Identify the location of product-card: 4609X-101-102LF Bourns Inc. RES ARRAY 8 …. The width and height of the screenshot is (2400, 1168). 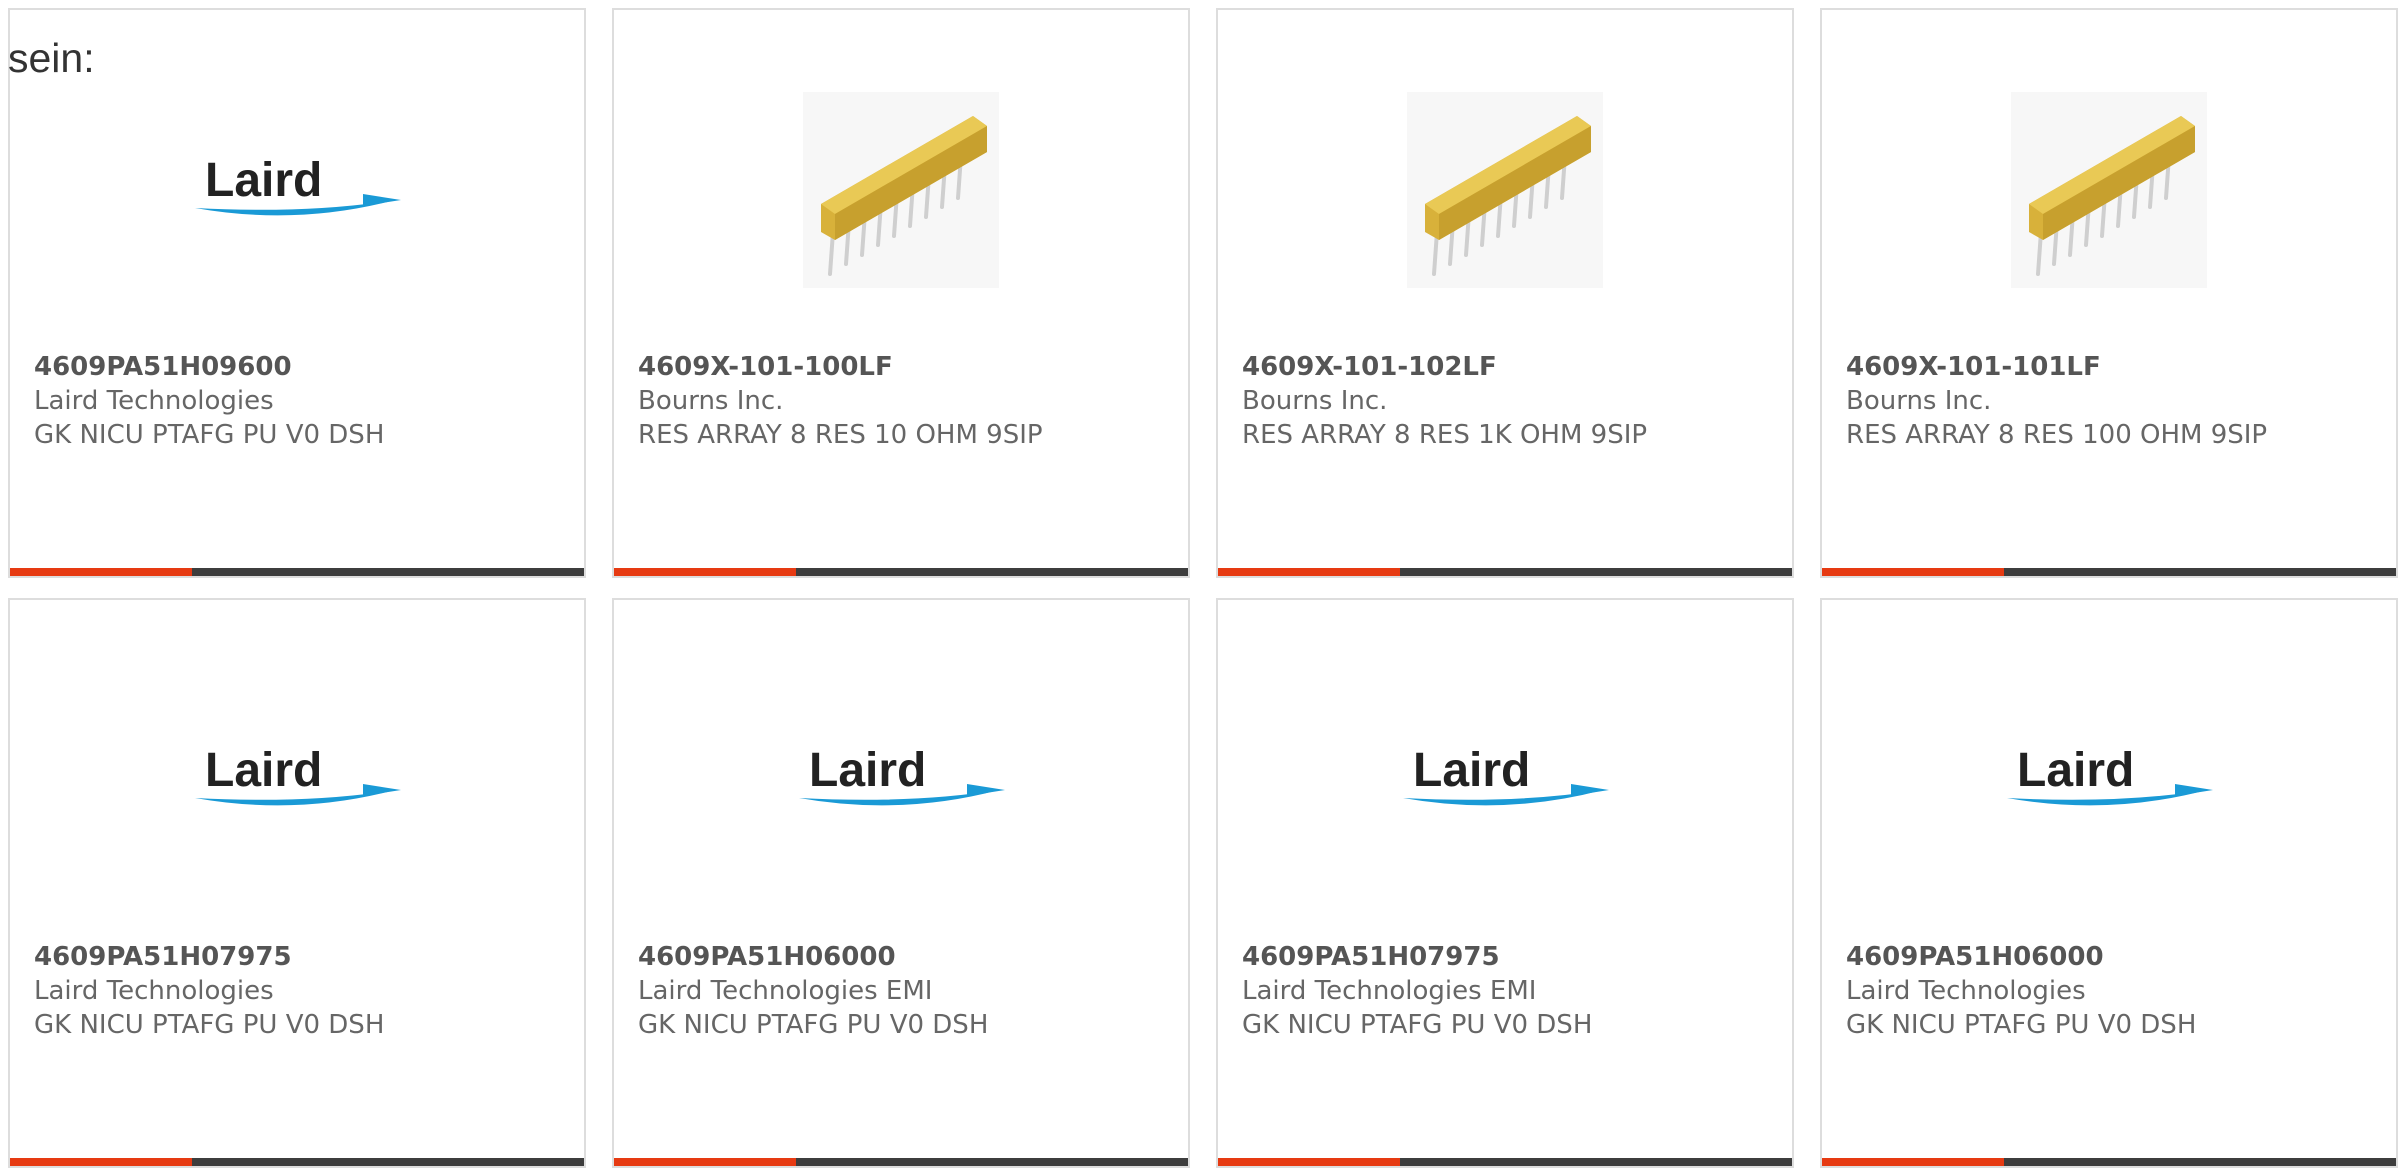
(1505, 293).